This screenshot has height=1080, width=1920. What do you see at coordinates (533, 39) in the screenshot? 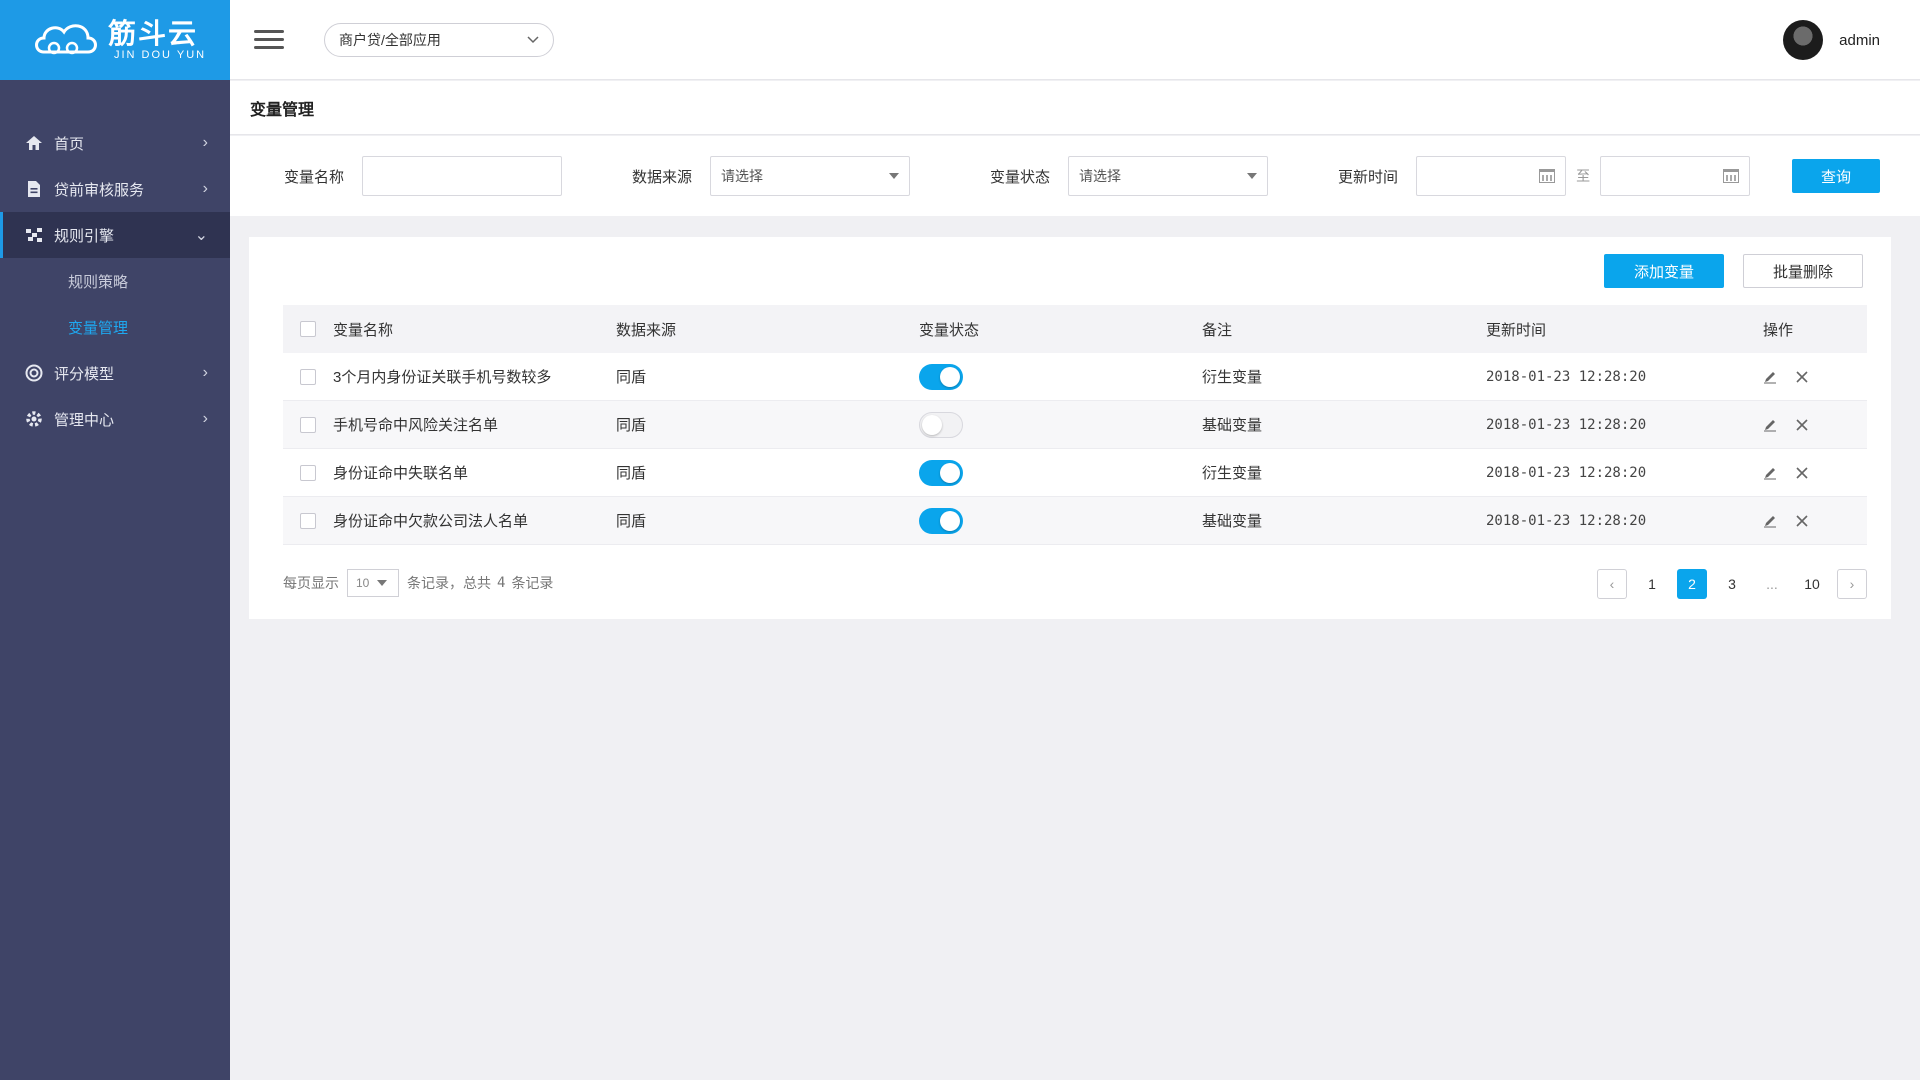
I see `chevron-down-icon` at bounding box center [533, 39].